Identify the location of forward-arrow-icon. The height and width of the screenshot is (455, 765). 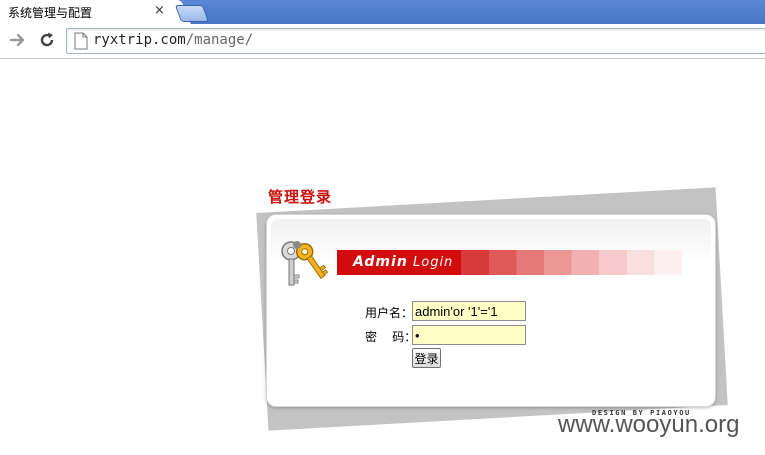
(18, 40).